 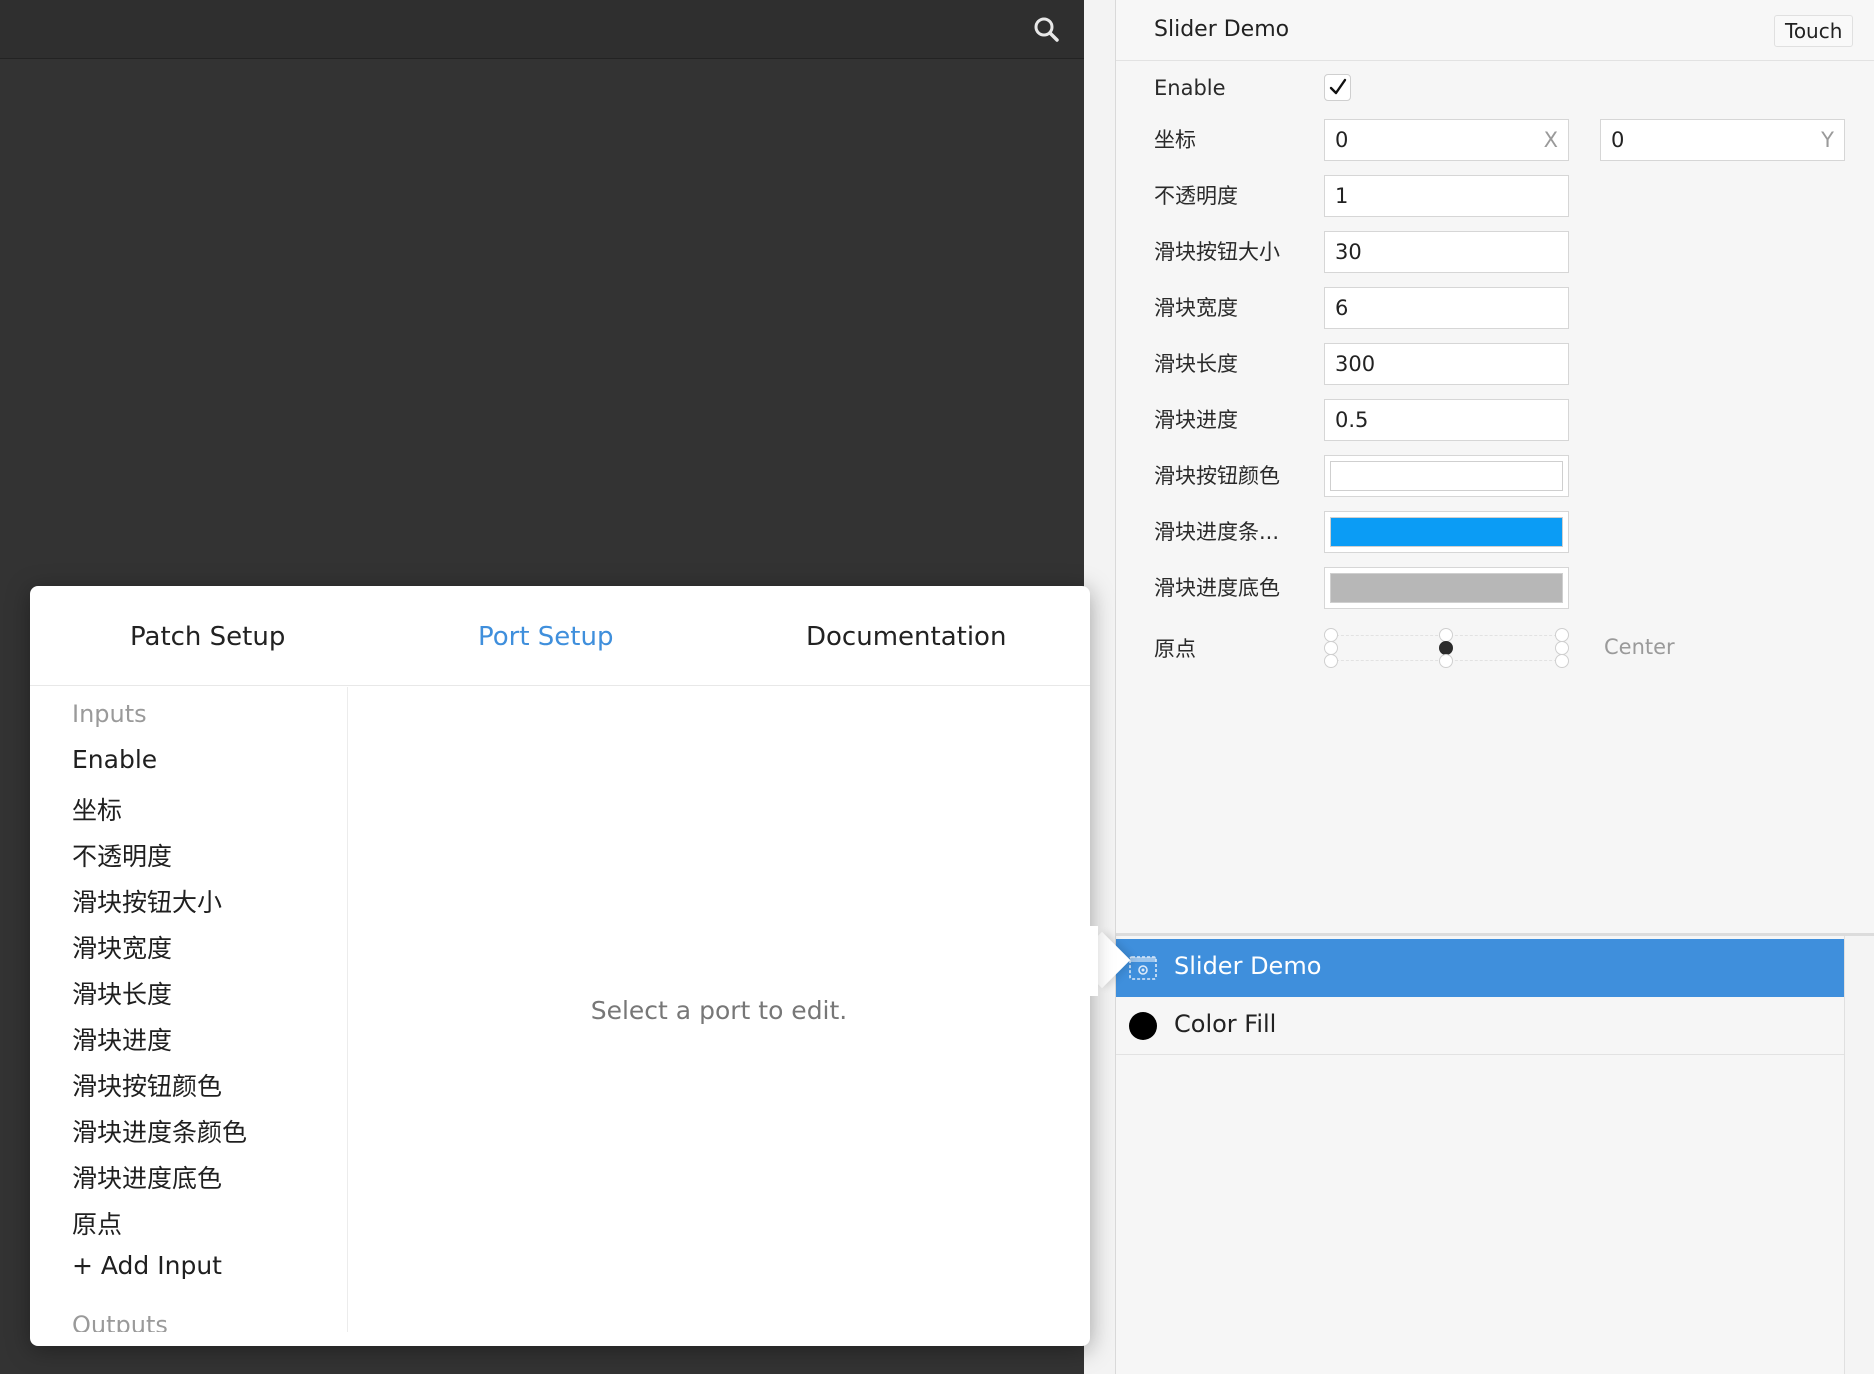 I want to click on progress-color-swatch, so click(x=1446, y=532).